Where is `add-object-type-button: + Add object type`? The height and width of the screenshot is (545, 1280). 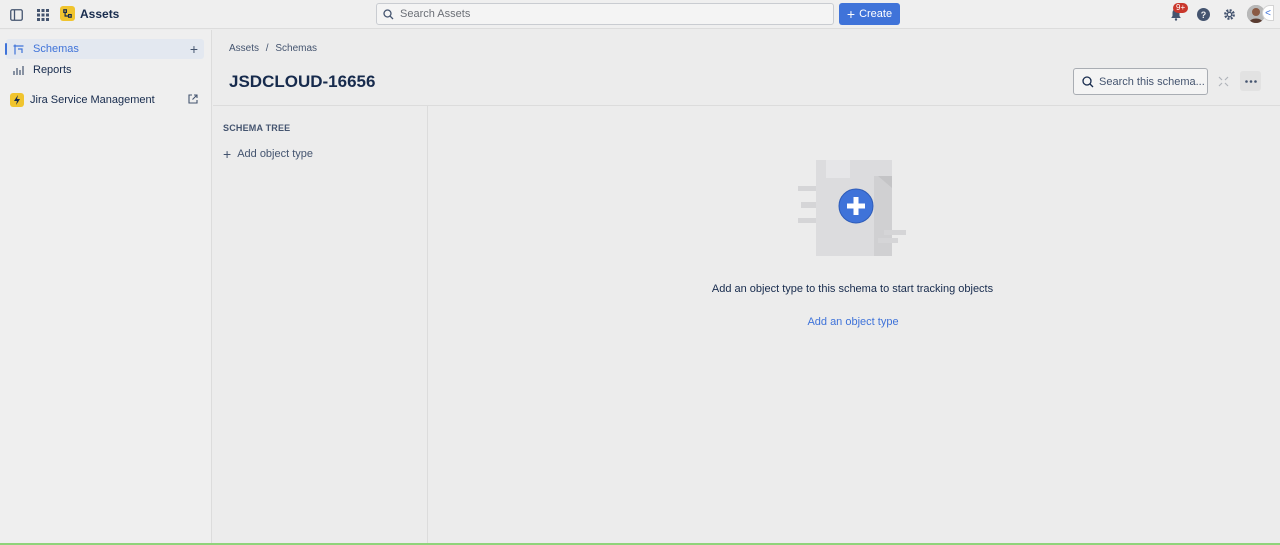 add-object-type-button: + Add object type is located at coordinates (268, 154).